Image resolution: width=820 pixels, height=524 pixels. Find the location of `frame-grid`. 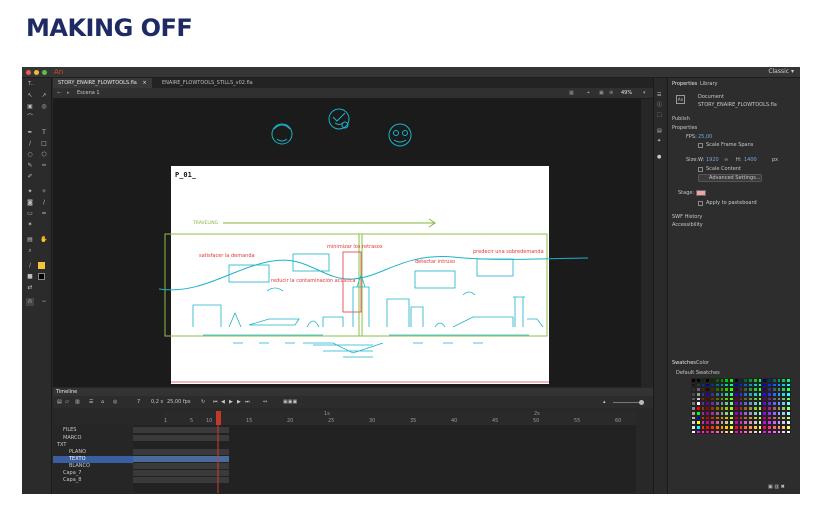

frame-grid is located at coordinates (384, 459).